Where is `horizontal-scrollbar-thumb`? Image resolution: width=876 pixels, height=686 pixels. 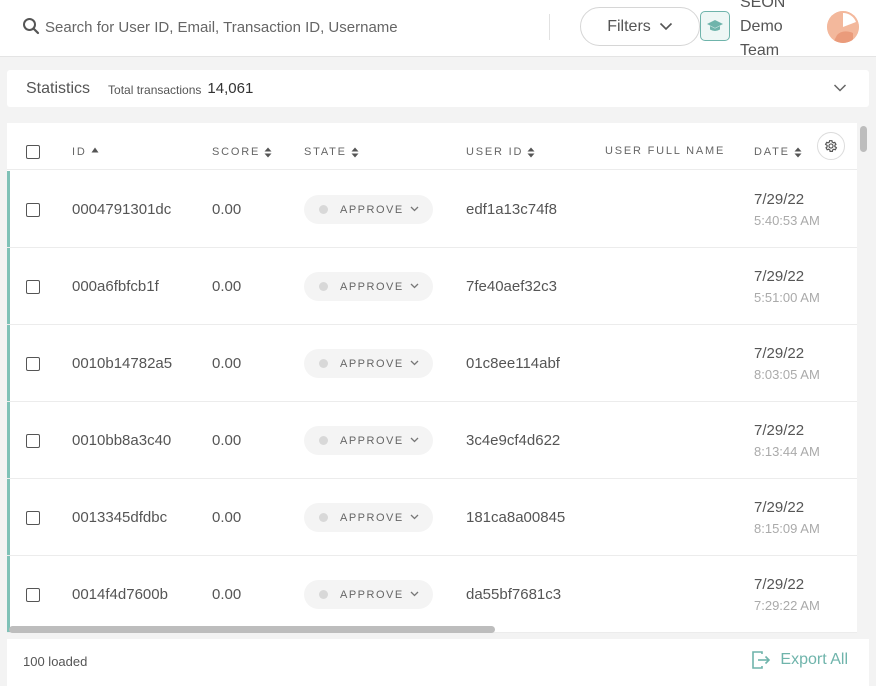
horizontal-scrollbar-thumb is located at coordinates (252, 629).